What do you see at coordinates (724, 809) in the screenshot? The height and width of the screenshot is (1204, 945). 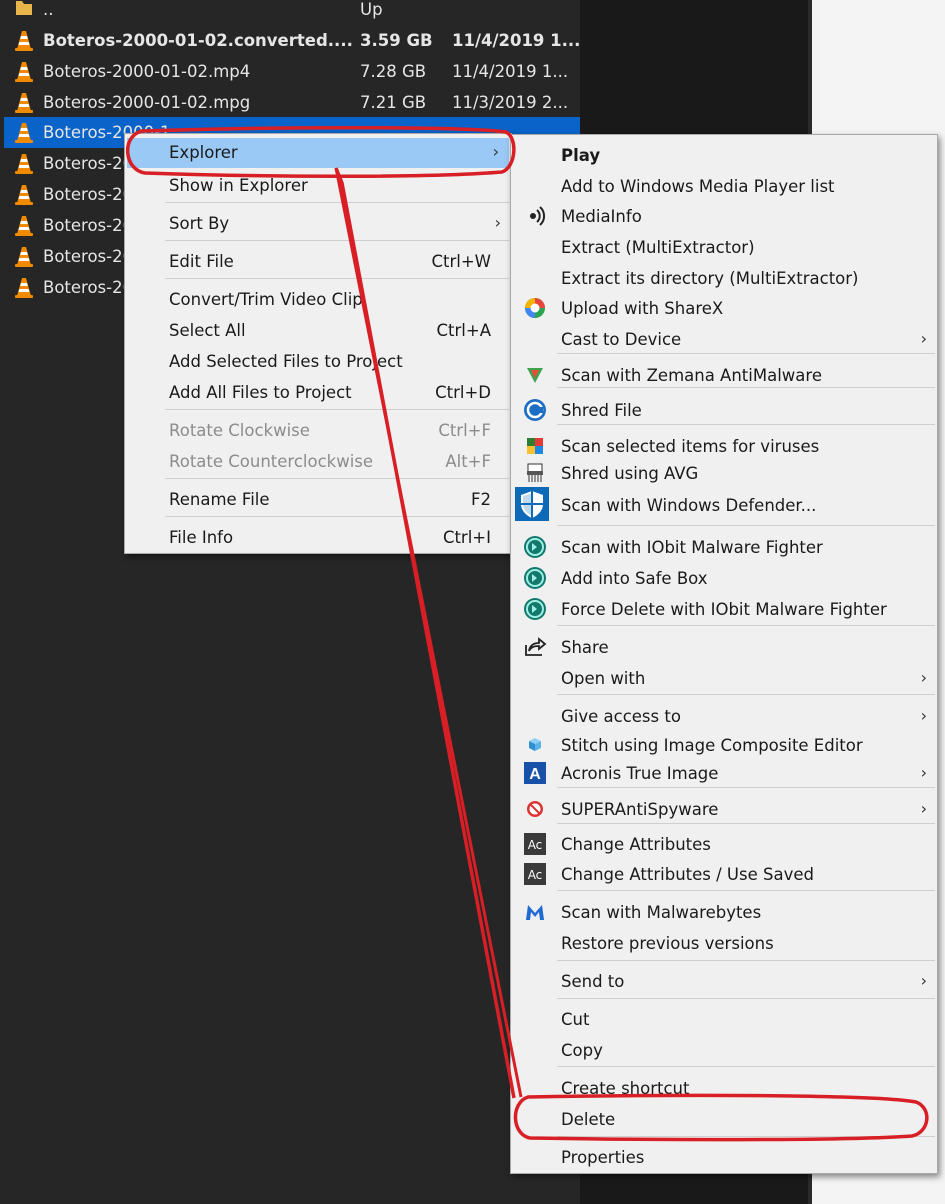 I see `shell-item-superantispyware: SUPERAntiSpyware ›` at bounding box center [724, 809].